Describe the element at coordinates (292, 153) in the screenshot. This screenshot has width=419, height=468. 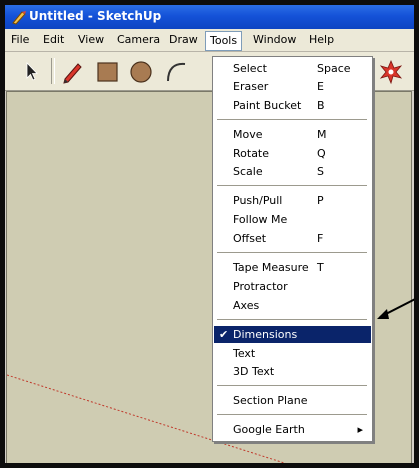
I see `menu-item-rotate: Rotate Q` at that location.